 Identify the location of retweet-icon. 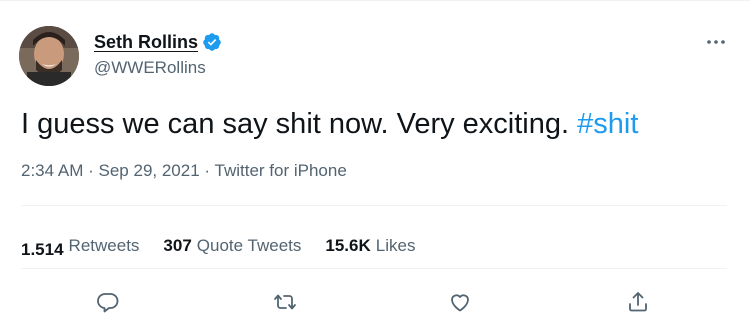
(285, 302).